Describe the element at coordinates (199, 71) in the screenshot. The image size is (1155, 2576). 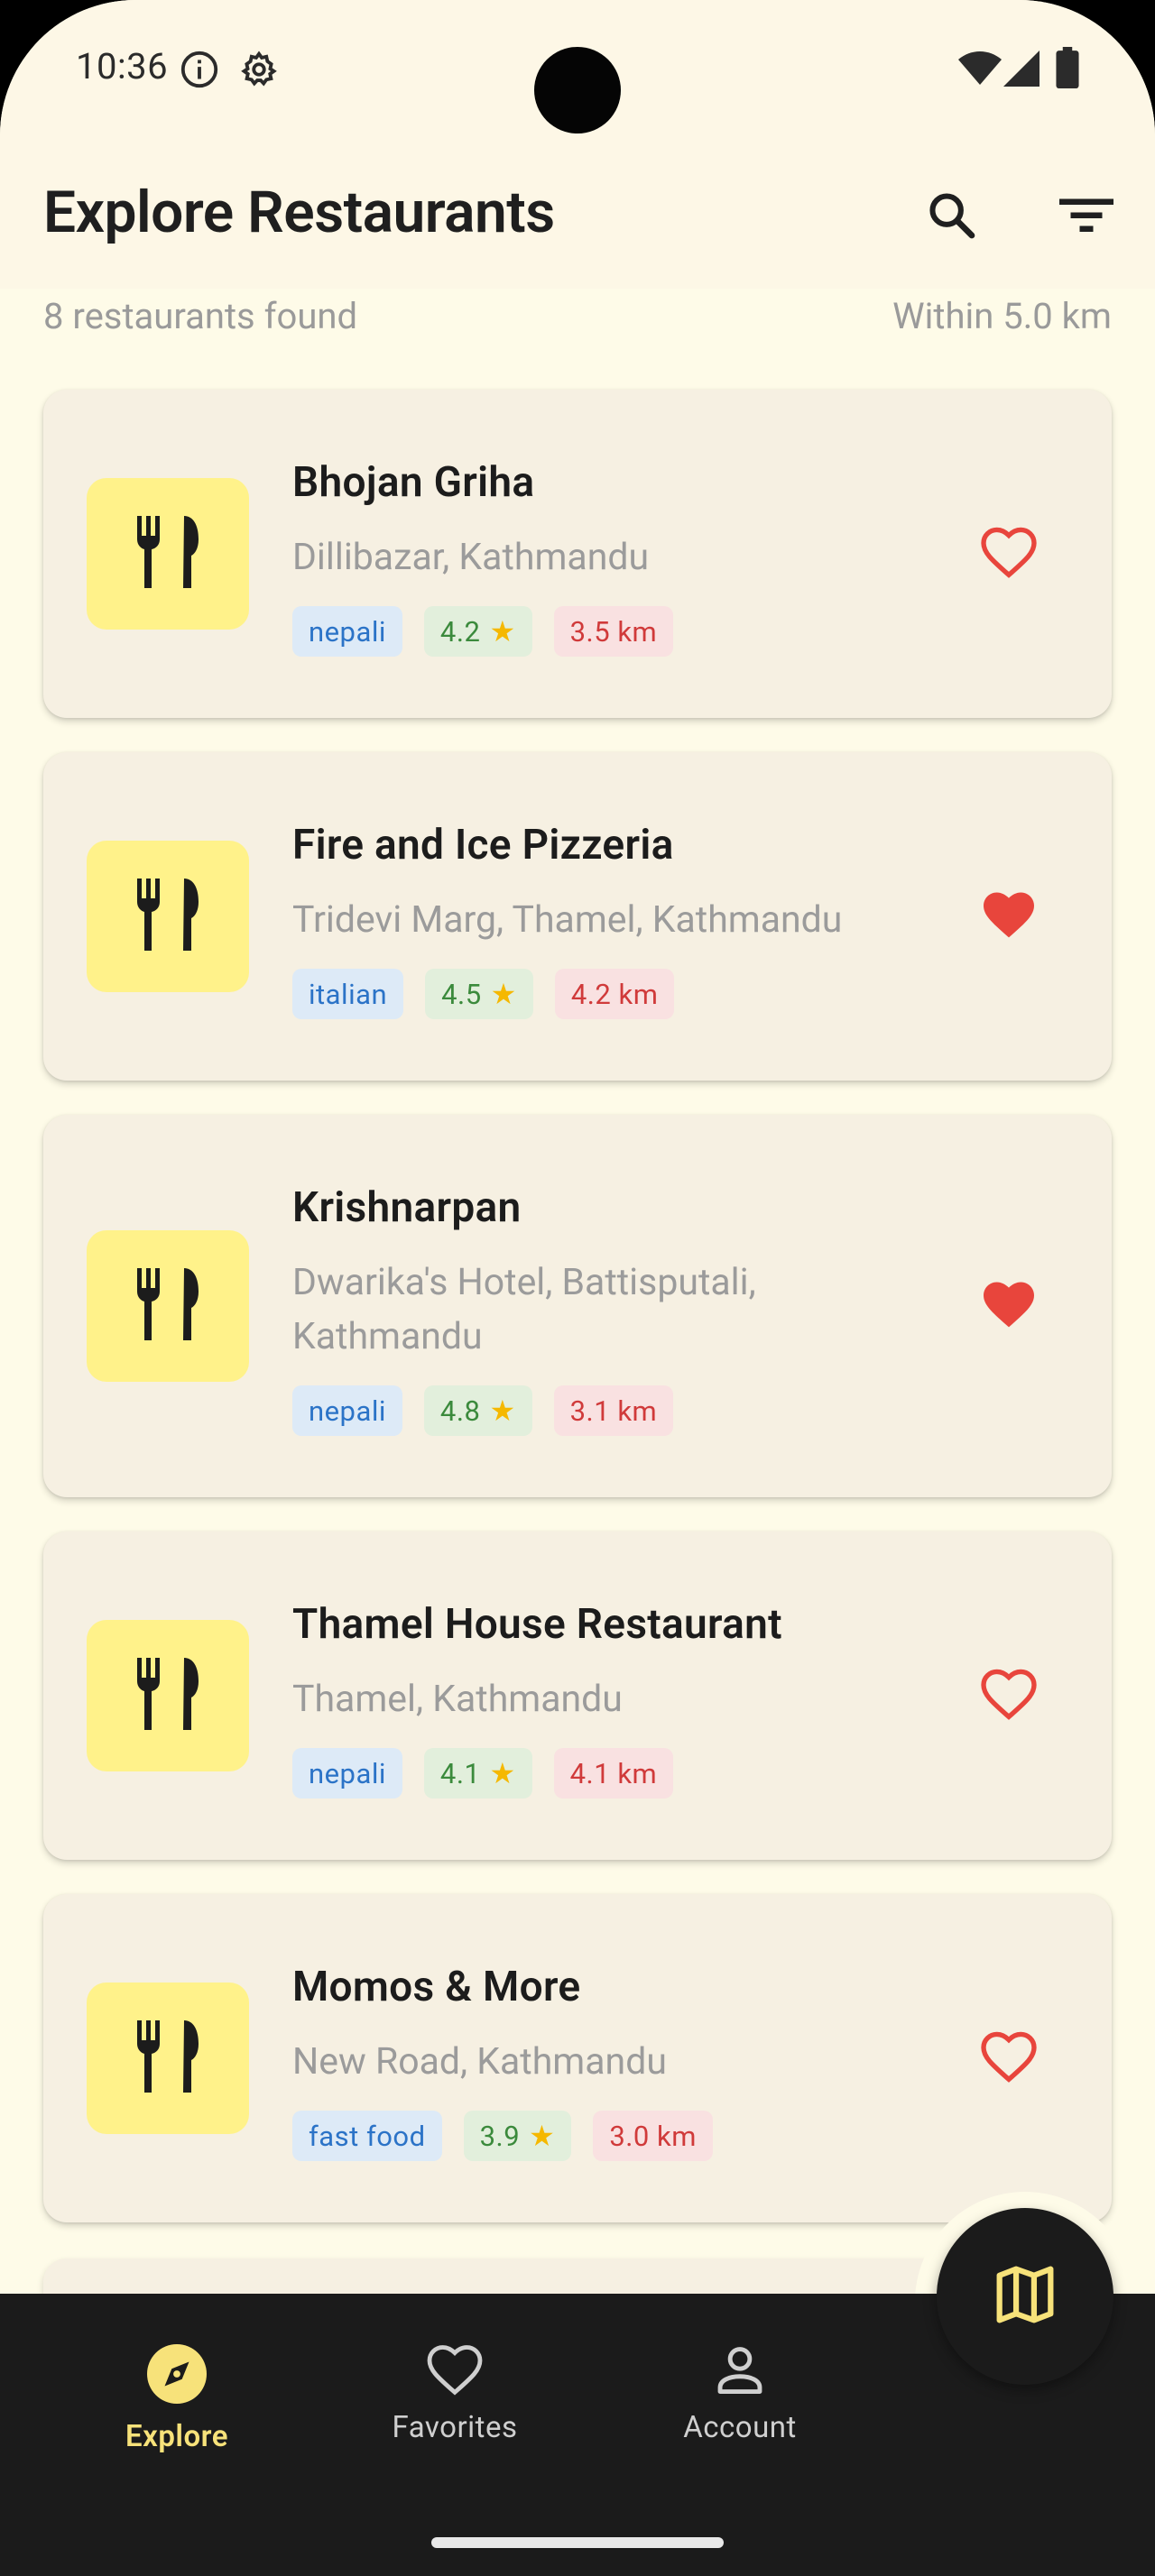
I see `info-icon` at that location.